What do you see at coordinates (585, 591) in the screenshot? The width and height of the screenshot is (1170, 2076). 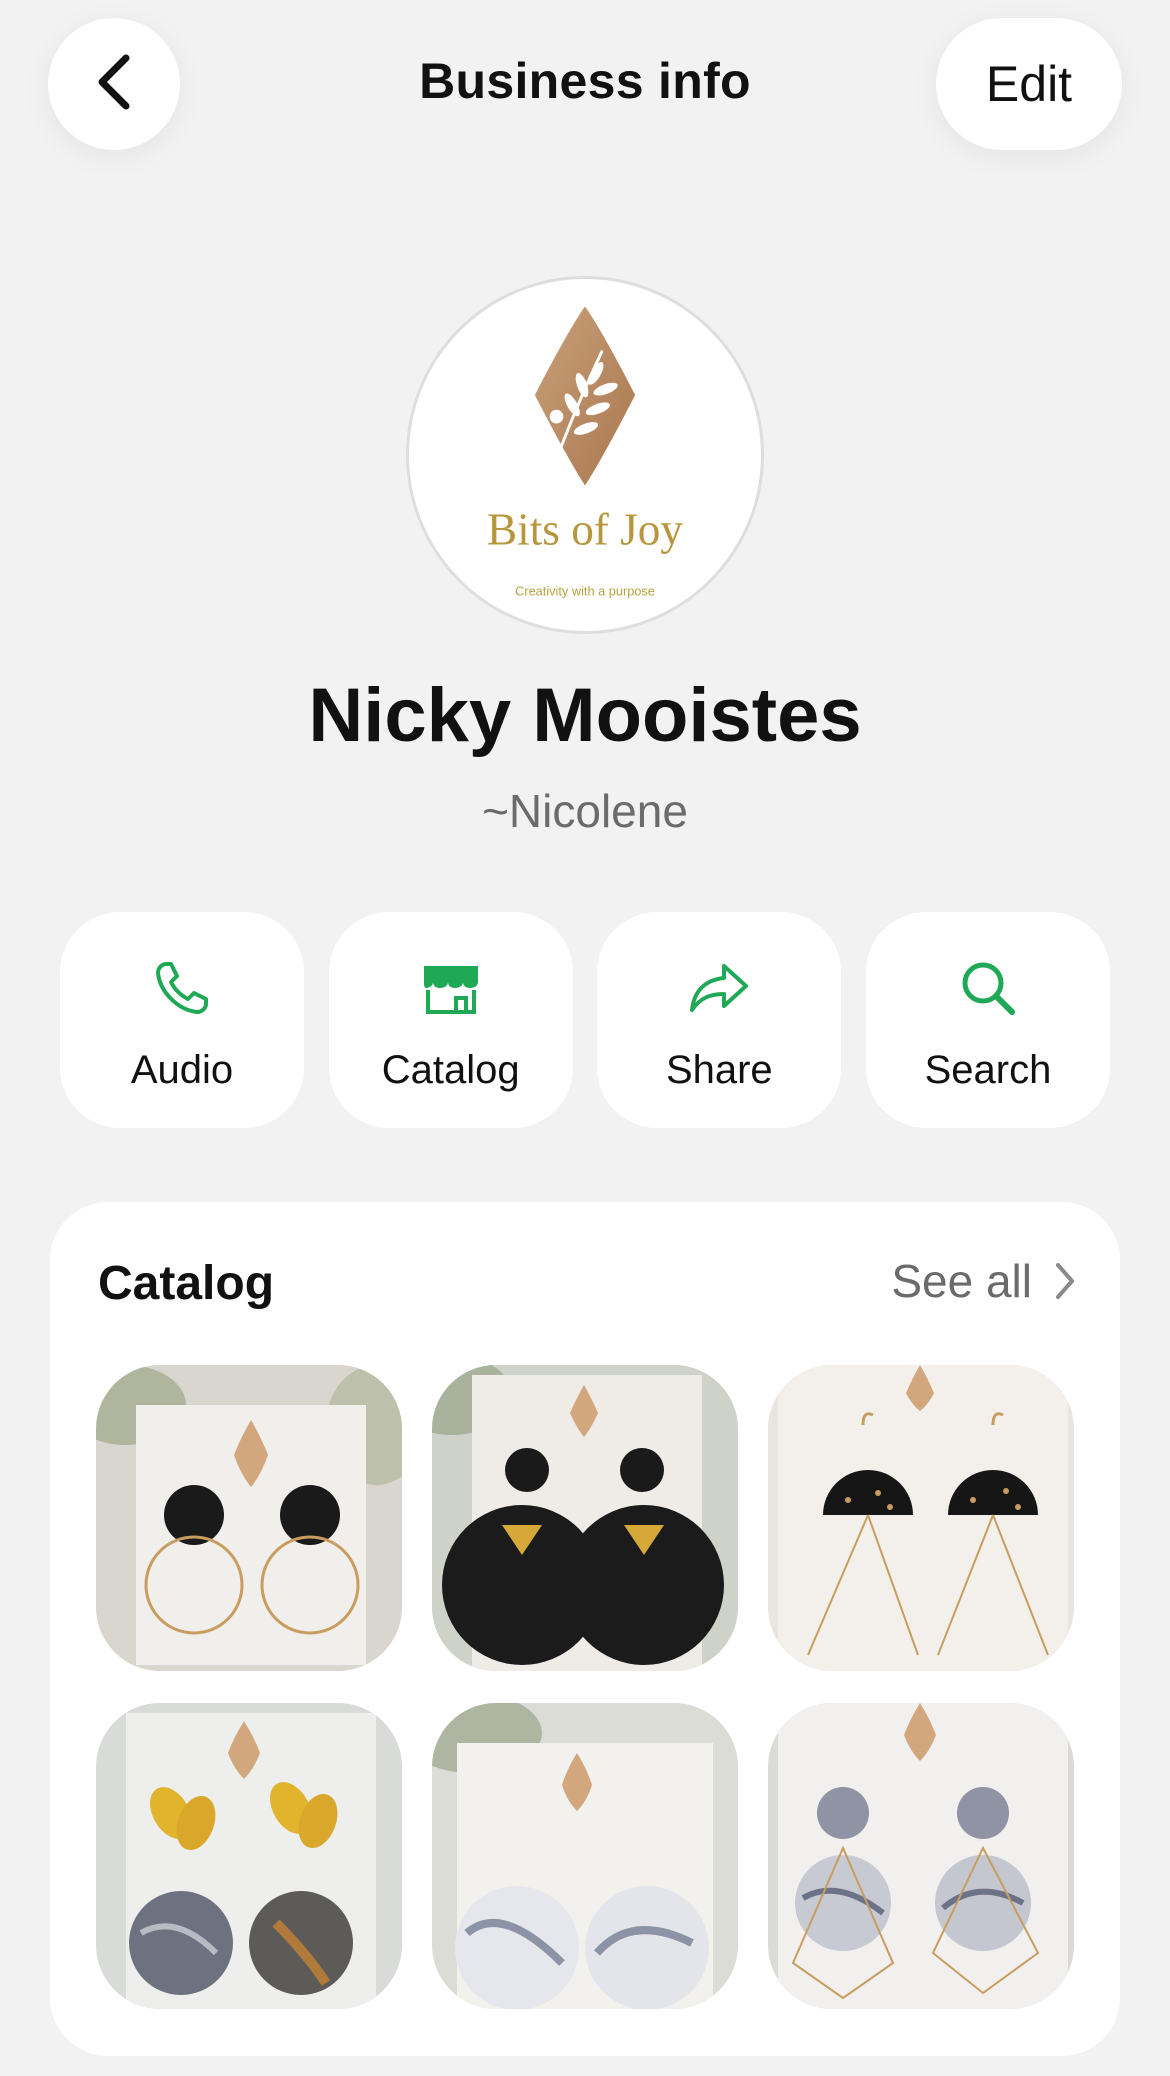 I see `logo-tagline: Creativity with a purpose` at bounding box center [585, 591].